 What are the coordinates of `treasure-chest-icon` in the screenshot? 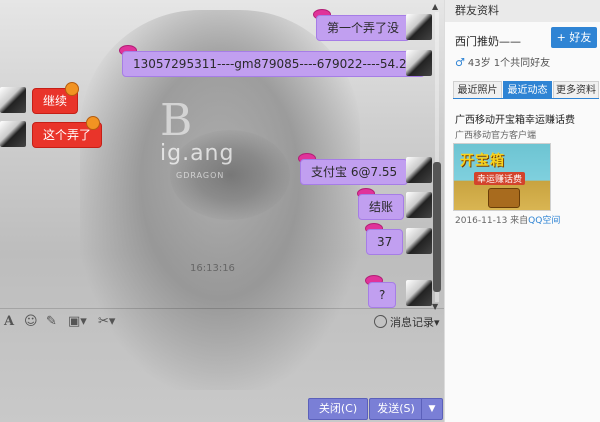 It's located at (504, 198).